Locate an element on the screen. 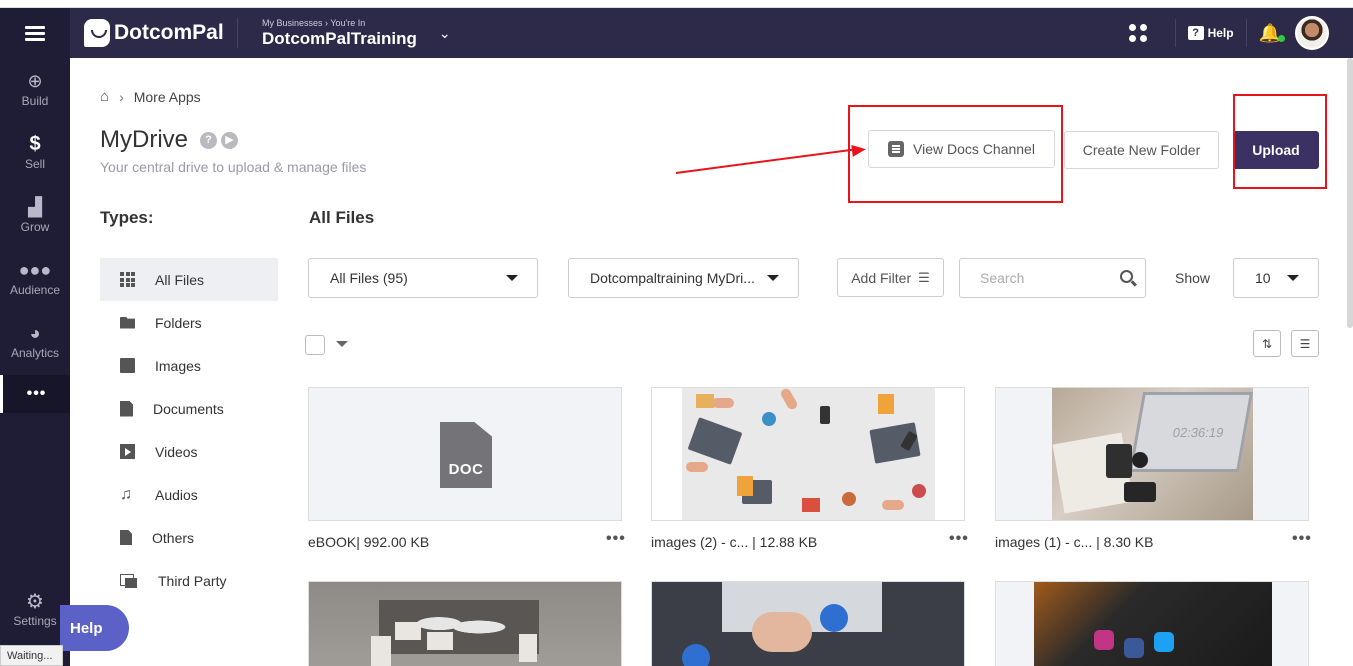  play-video-icon: ▶ is located at coordinates (229, 140).